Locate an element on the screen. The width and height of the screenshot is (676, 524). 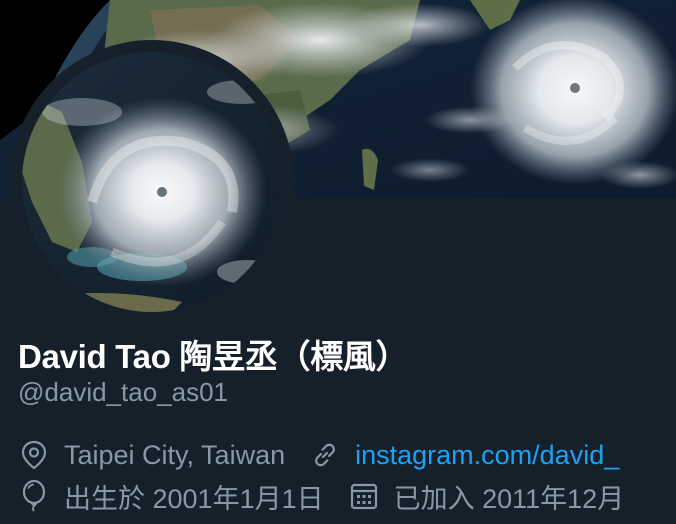
profile-meta-row-2: 出生於 2001年1月1日 已加入 2011年12月 is located at coordinates (347, 496).